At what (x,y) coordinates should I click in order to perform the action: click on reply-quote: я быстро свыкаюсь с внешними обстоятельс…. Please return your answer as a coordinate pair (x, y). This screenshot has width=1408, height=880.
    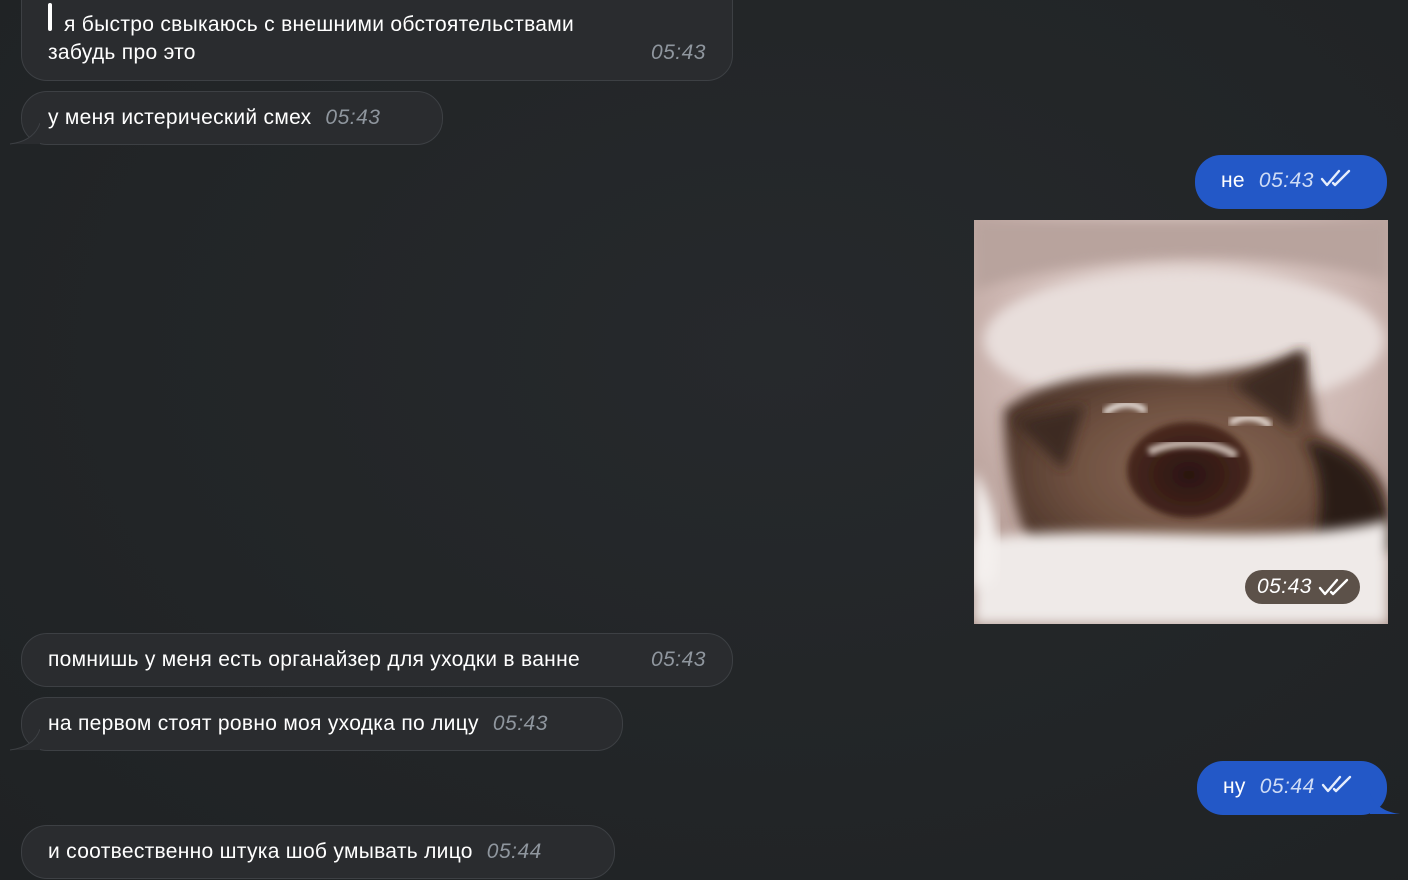
    Looking at the image, I should click on (377, 20).